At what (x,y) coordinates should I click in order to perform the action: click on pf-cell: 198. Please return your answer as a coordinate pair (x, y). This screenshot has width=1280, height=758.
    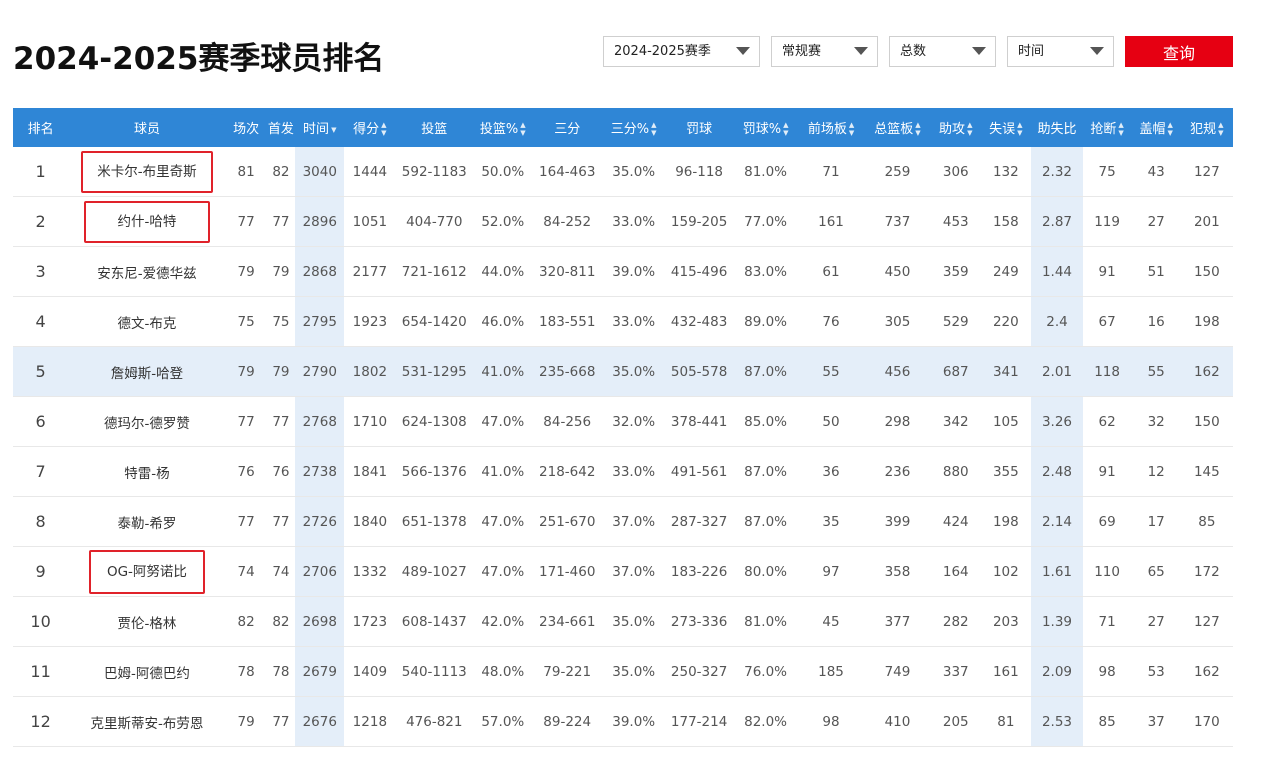
    Looking at the image, I should click on (1206, 321).